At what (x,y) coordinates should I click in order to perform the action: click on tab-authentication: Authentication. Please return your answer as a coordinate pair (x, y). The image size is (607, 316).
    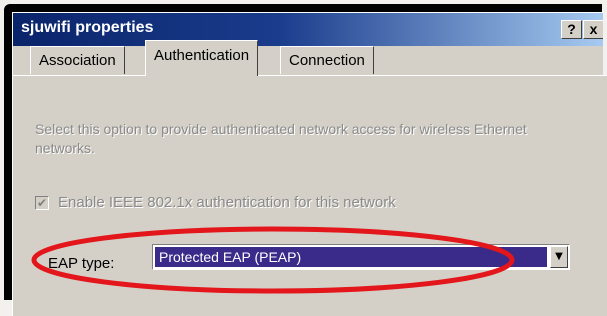
    Looking at the image, I should click on (202, 58).